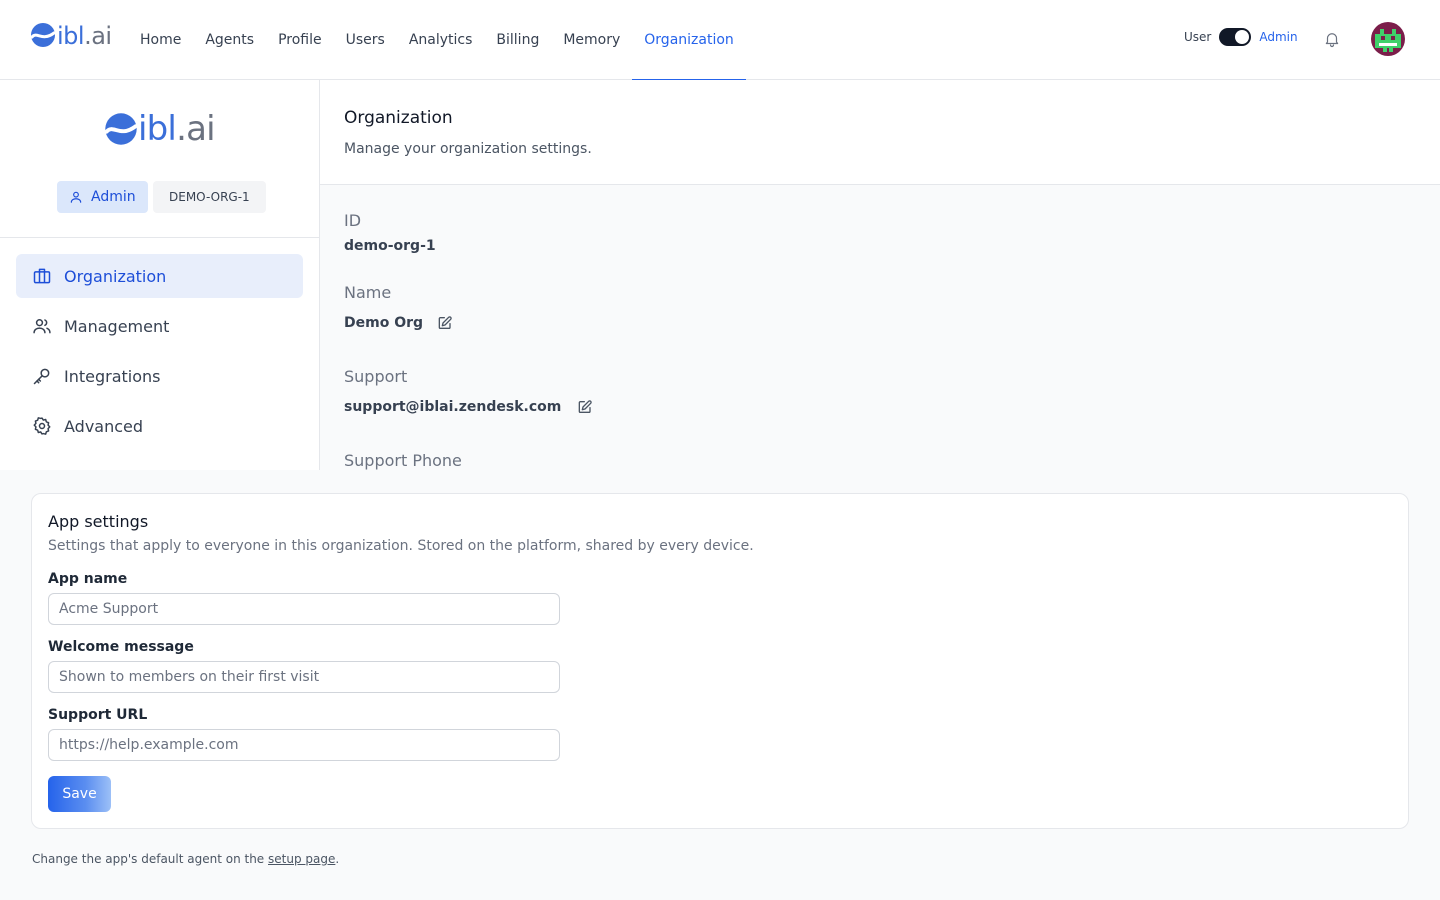 The width and height of the screenshot is (1440, 900). I want to click on toggle-knob, so click(1242, 37).